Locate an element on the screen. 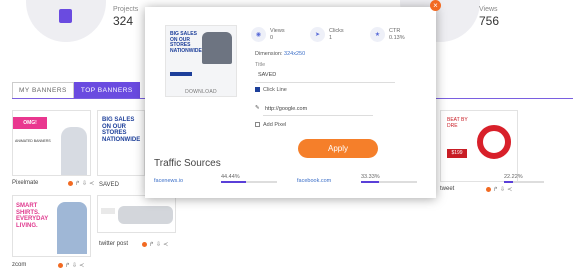  clicks-stat: ➤ Clicks 1 is located at coordinates (327, 34).